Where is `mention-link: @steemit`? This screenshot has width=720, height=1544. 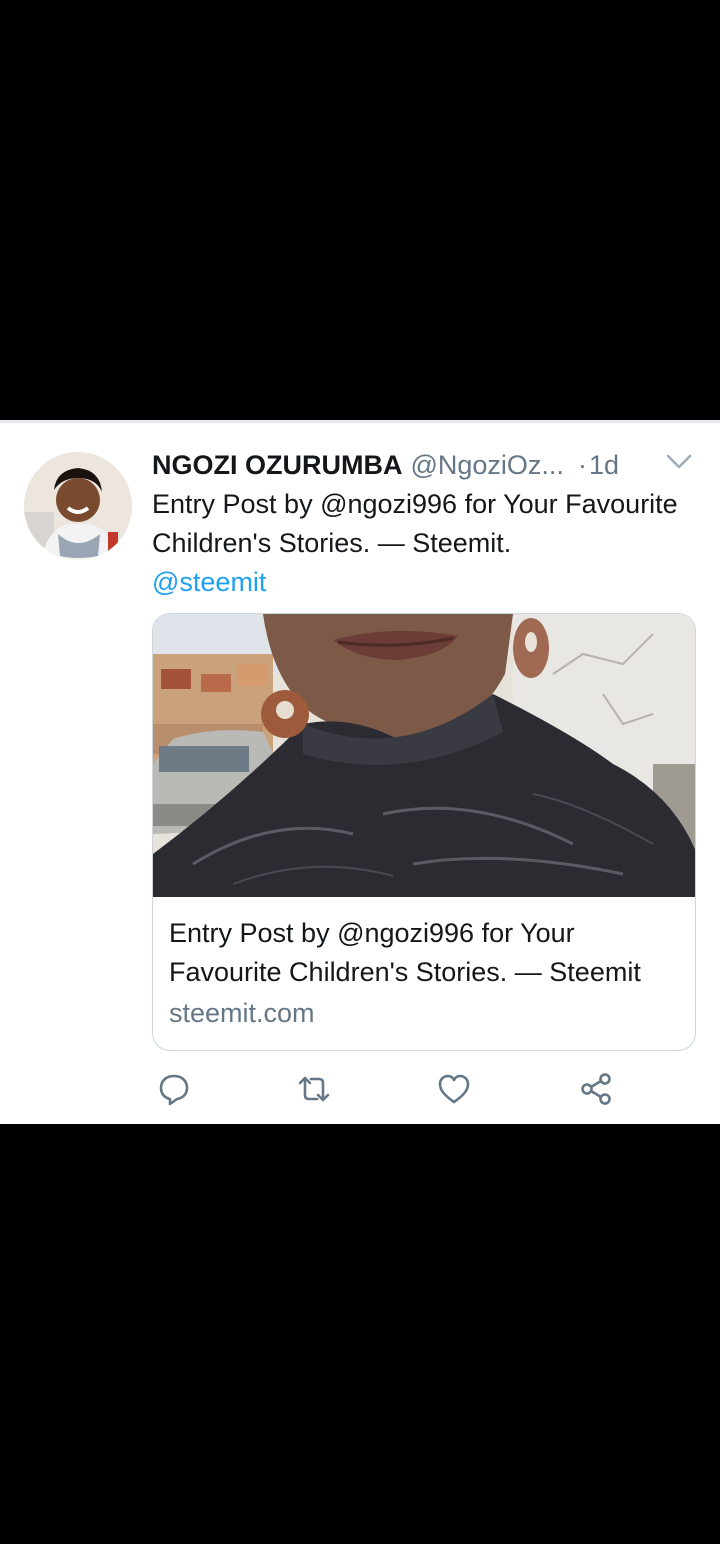
mention-link: @steemit is located at coordinates (426, 582).